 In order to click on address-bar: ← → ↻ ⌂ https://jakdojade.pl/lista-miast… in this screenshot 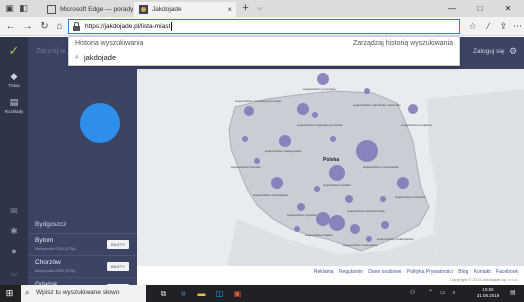, I will do `click(262, 26)`.